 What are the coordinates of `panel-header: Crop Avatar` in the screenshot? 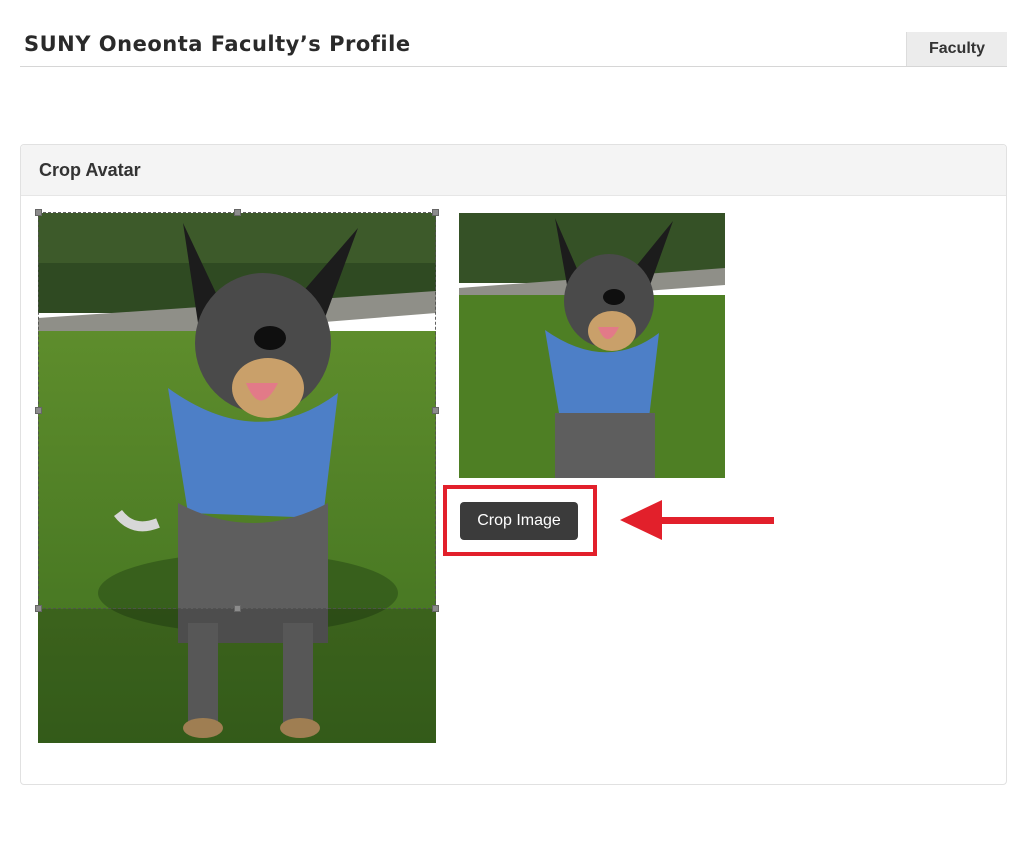 It's located at (513, 170).